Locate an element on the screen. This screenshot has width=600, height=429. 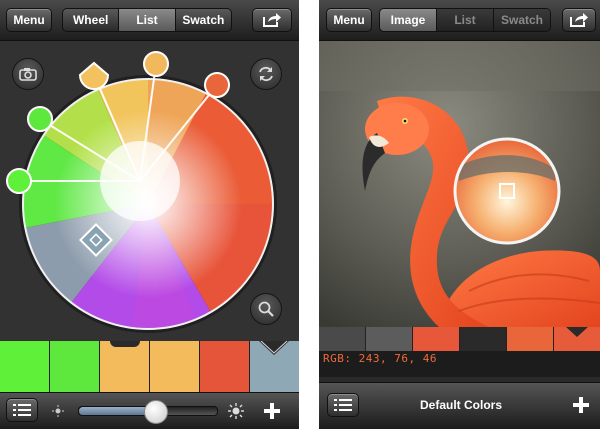
palette-title: Default Colors is located at coordinates (461, 405).